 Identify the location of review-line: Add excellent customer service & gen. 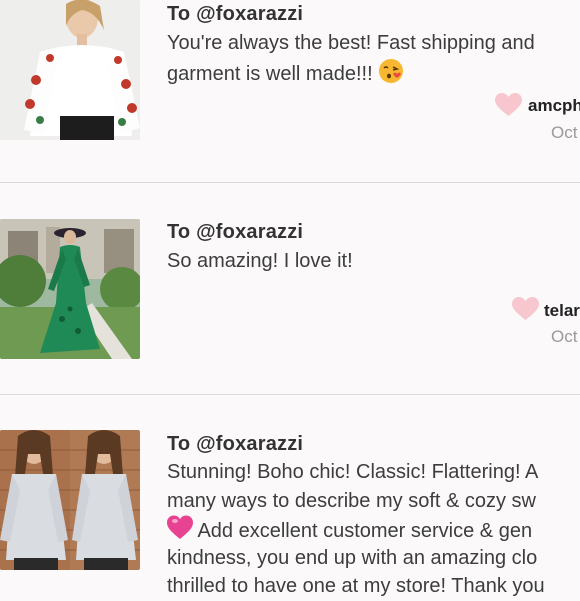
(365, 531).